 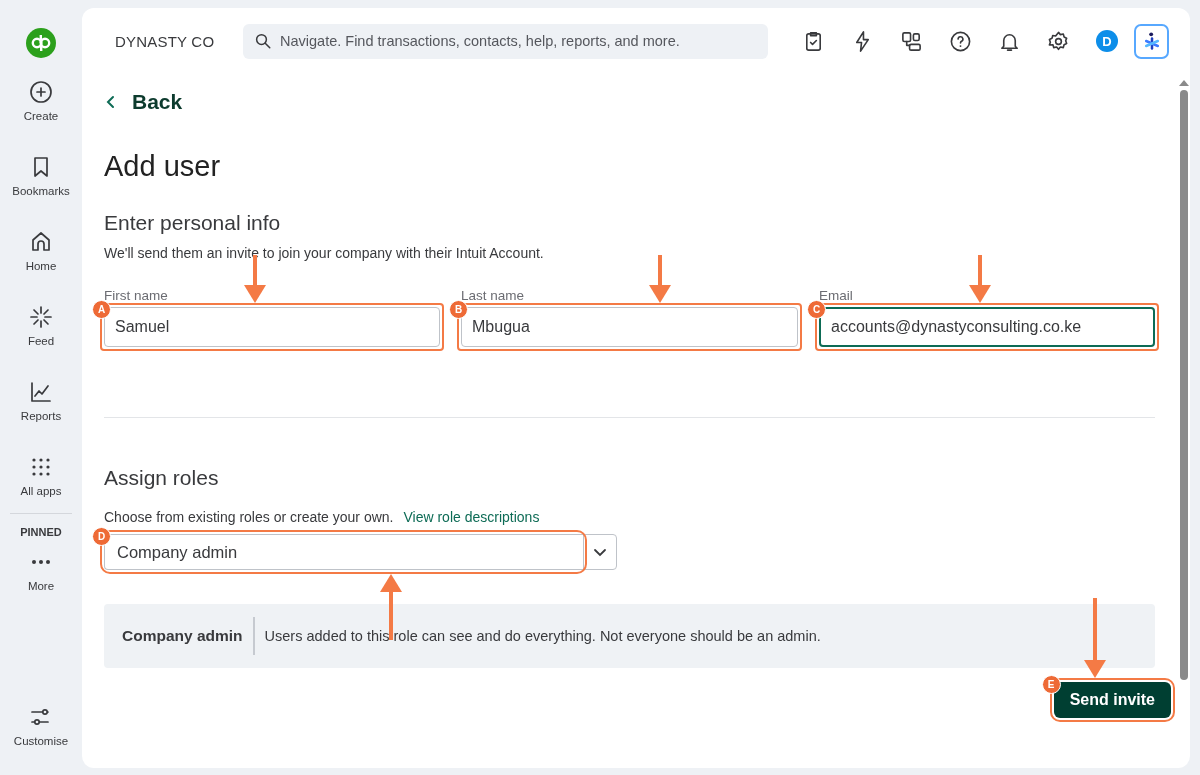 What do you see at coordinates (193, 223) in the screenshot?
I see `section-heading: Enter personal info` at bounding box center [193, 223].